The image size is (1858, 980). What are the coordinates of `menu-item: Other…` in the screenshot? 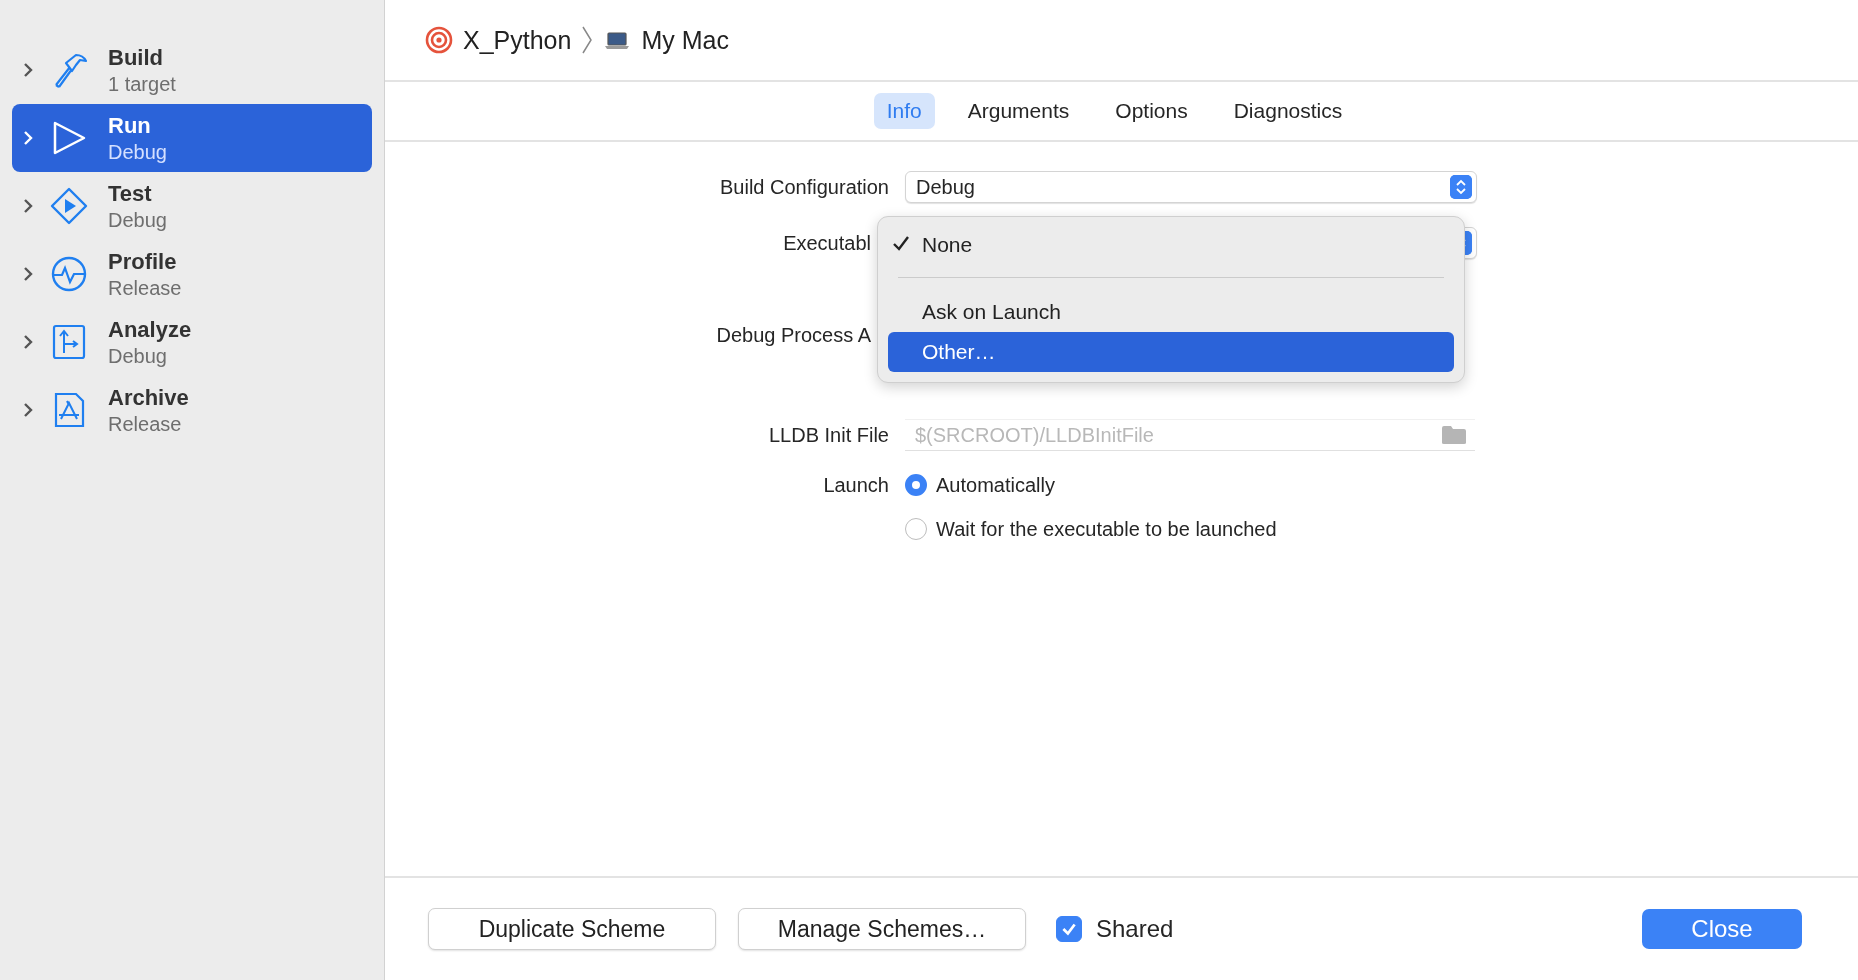 It's located at (1171, 352).